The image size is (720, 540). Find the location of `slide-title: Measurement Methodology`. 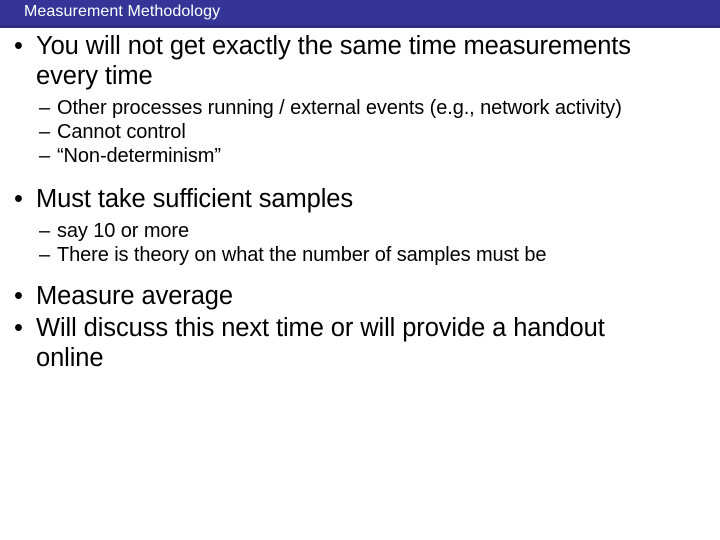

slide-title: Measurement Methodology is located at coordinates (122, 11).